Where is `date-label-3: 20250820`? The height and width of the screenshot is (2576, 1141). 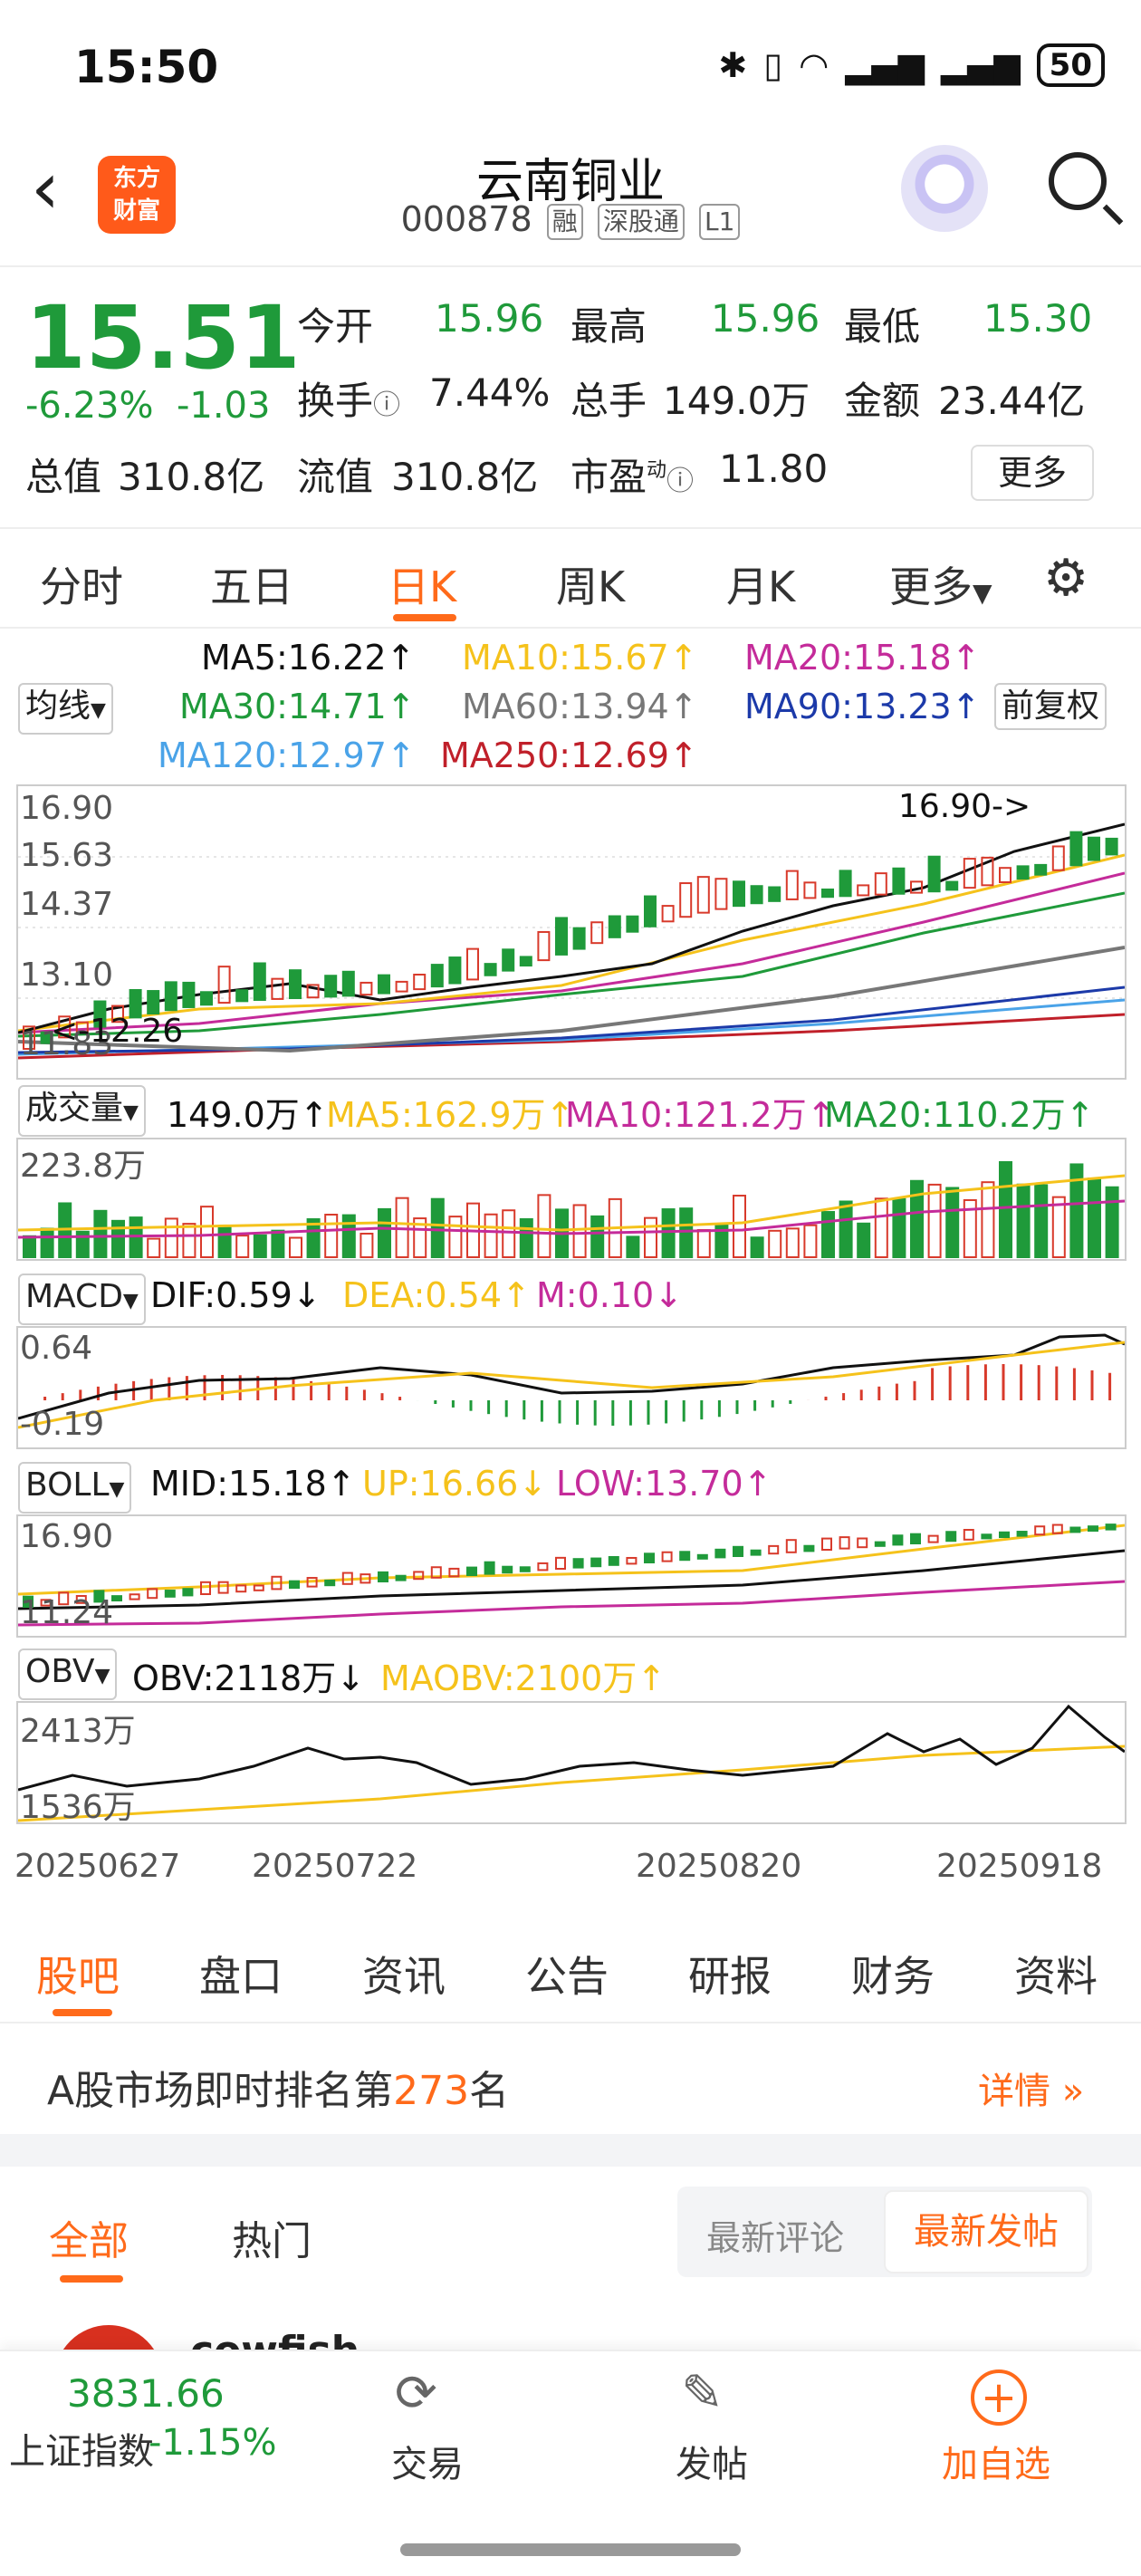 date-label-3: 20250820 is located at coordinates (719, 1866).